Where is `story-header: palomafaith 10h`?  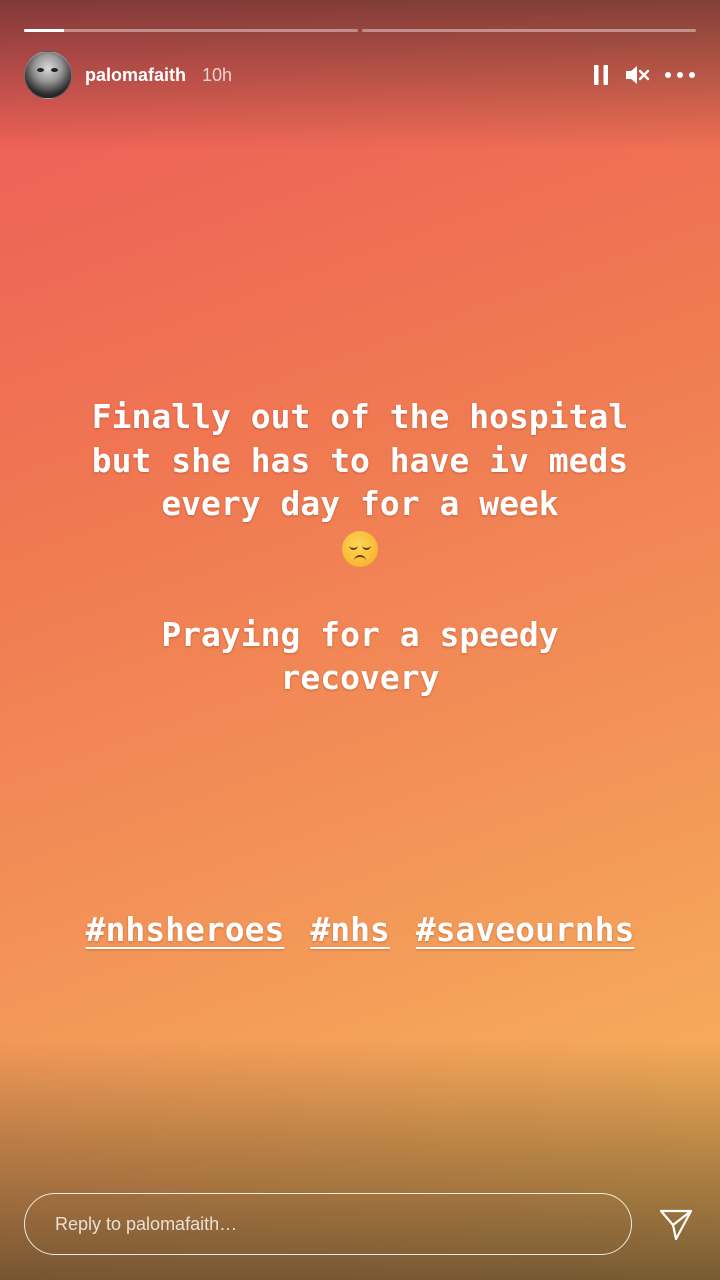 story-header: palomafaith 10h is located at coordinates (360, 75).